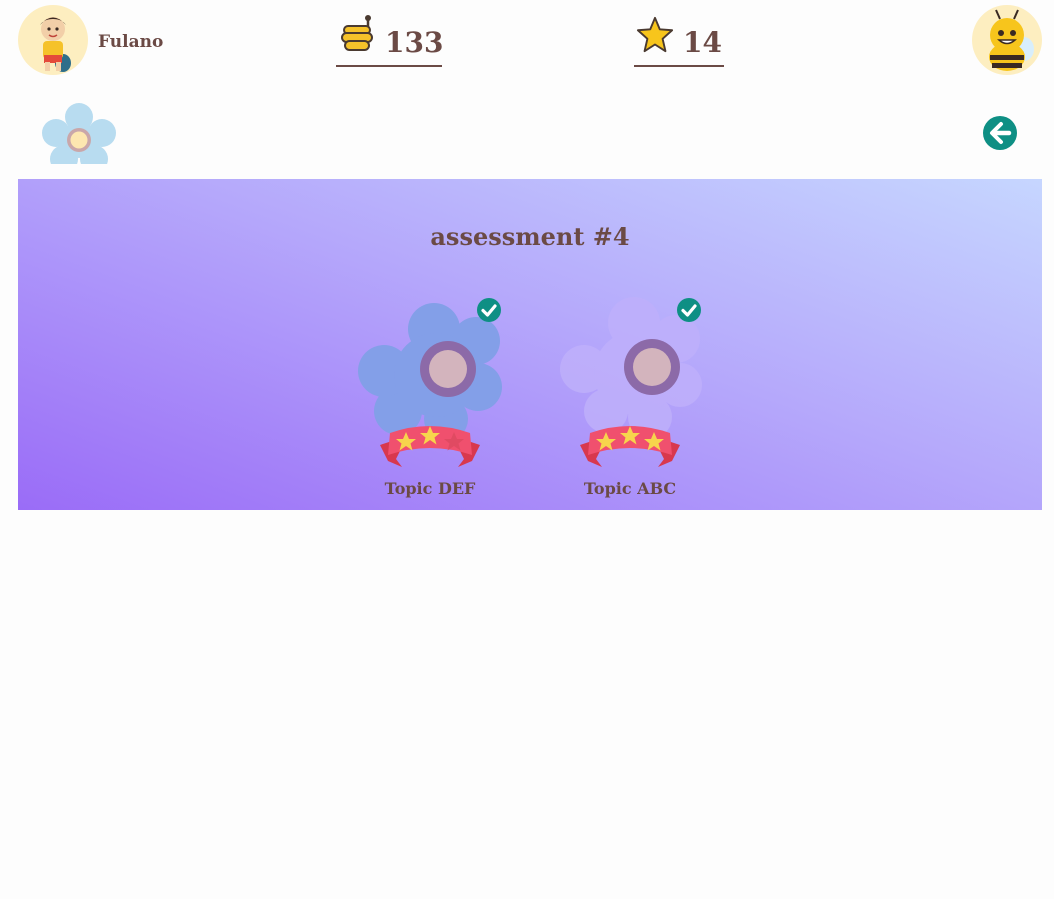 The height and width of the screenshot is (899, 1054). I want to click on honey-counter: 133, so click(390, 39).